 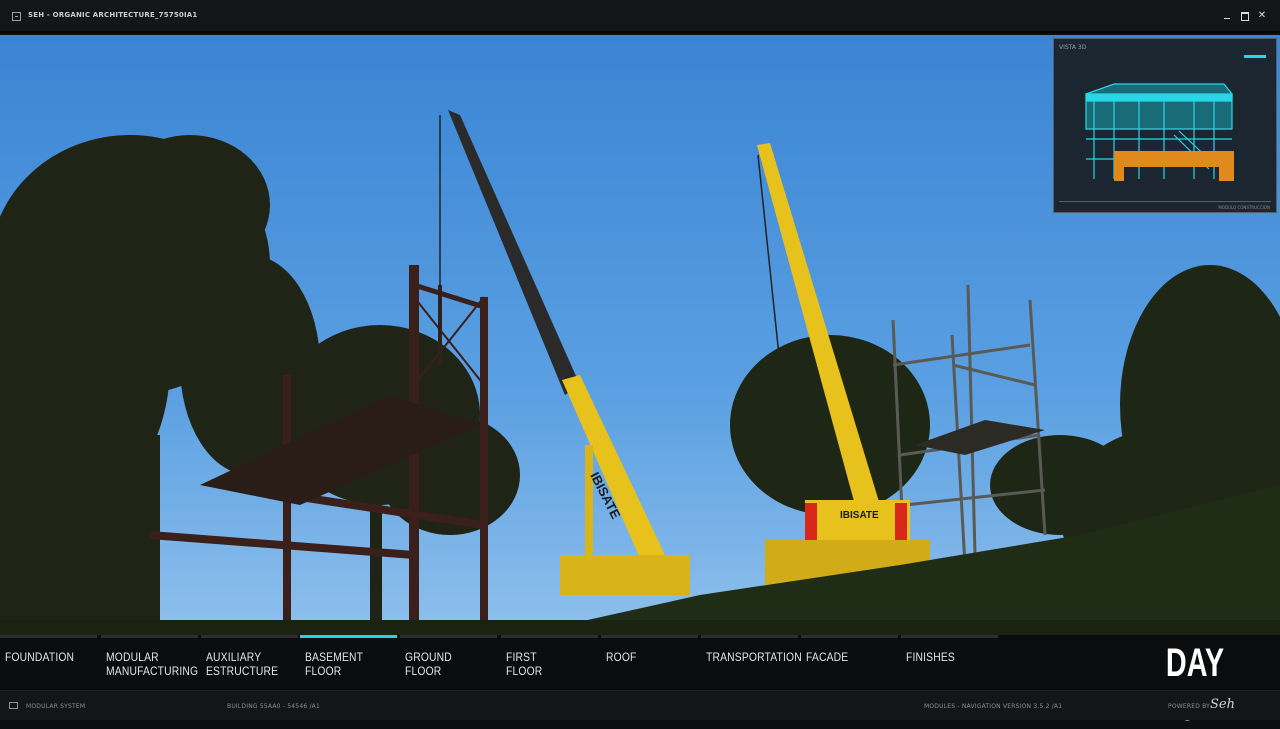 I want to click on tab-label: AUXILIARY ESTRUCTURE, so click(x=242, y=664).